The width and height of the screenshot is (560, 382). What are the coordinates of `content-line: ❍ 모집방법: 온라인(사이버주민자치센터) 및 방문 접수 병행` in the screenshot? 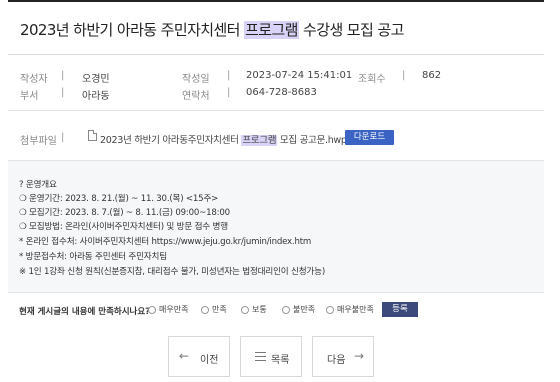 It's located at (123, 227).